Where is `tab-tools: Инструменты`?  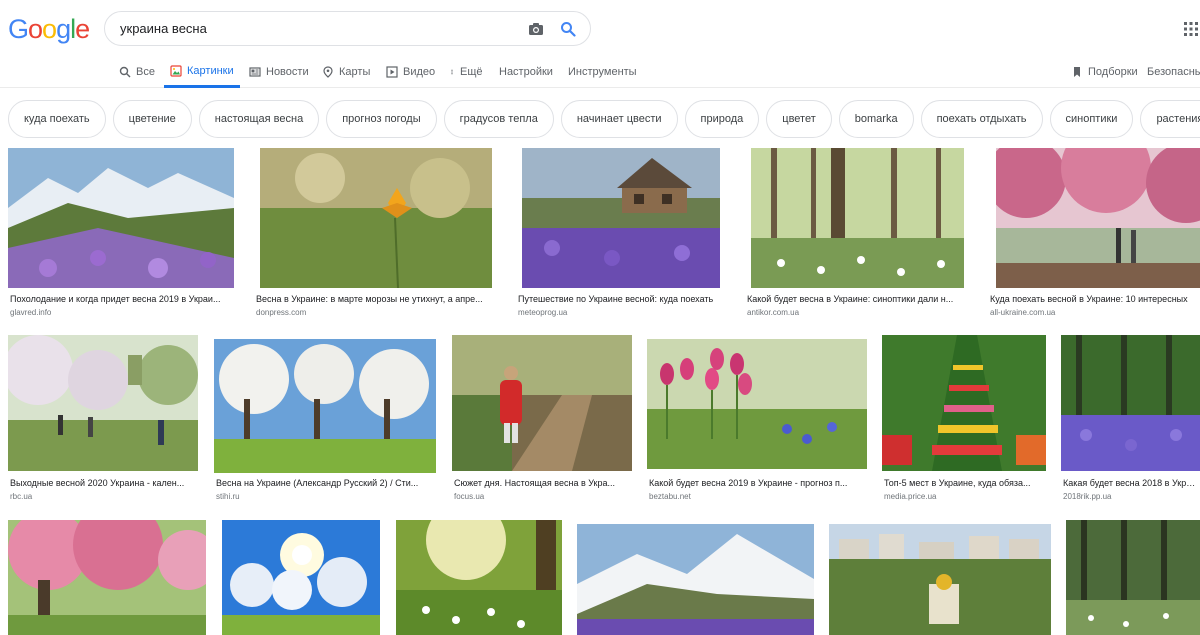 tab-tools: Инструменты is located at coordinates (602, 72).